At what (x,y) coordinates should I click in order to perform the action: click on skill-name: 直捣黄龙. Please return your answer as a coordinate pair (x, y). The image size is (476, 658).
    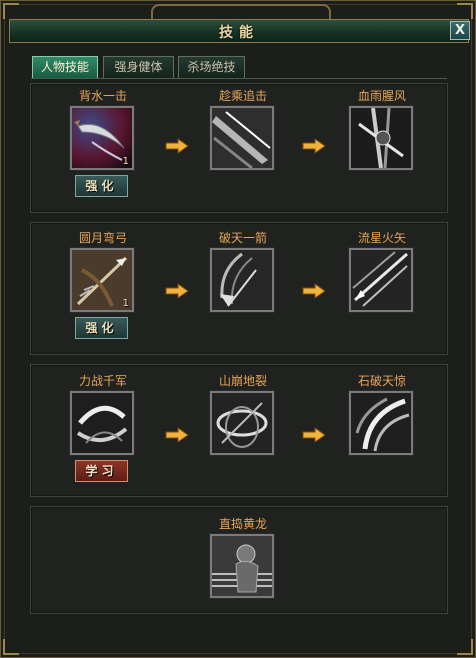
    Looking at the image, I should click on (242, 524).